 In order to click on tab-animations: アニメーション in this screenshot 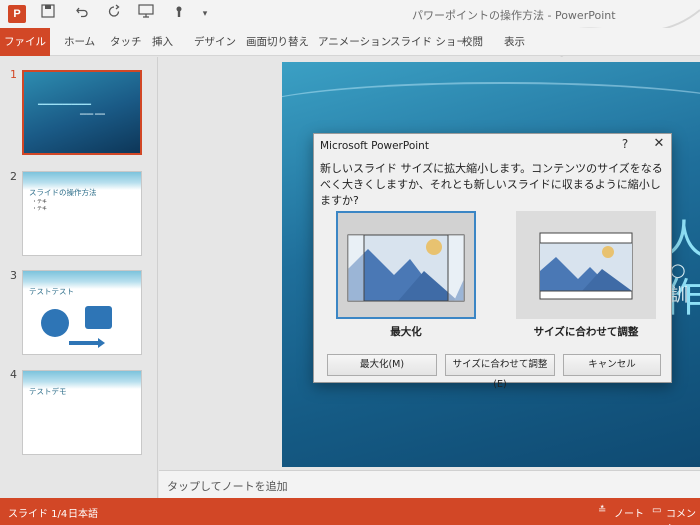, I will do `click(354, 42)`.